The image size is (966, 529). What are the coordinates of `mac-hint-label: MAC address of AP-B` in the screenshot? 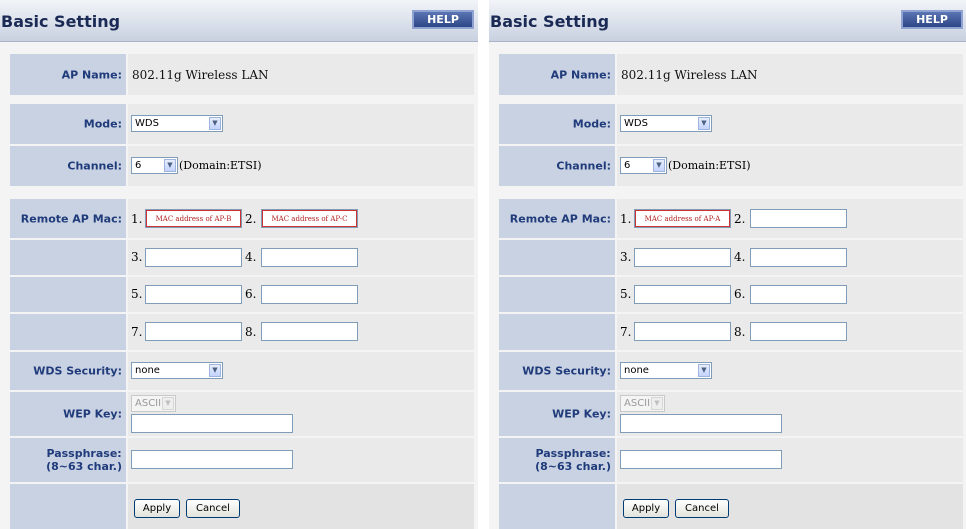 It's located at (193, 218).